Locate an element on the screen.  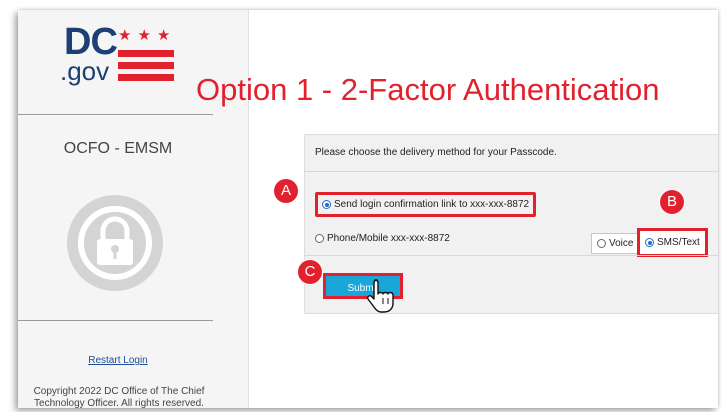
phone-option: Phone/Mobile xxx-xxx-8872 is located at coordinates (382, 238).